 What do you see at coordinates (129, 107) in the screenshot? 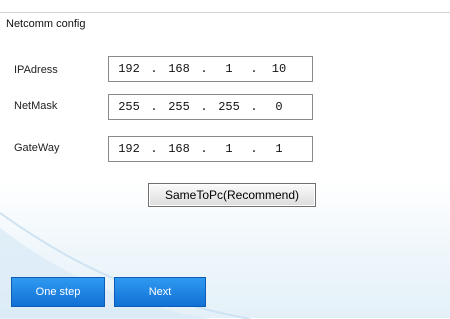
I see `mask-octet-1: 255` at bounding box center [129, 107].